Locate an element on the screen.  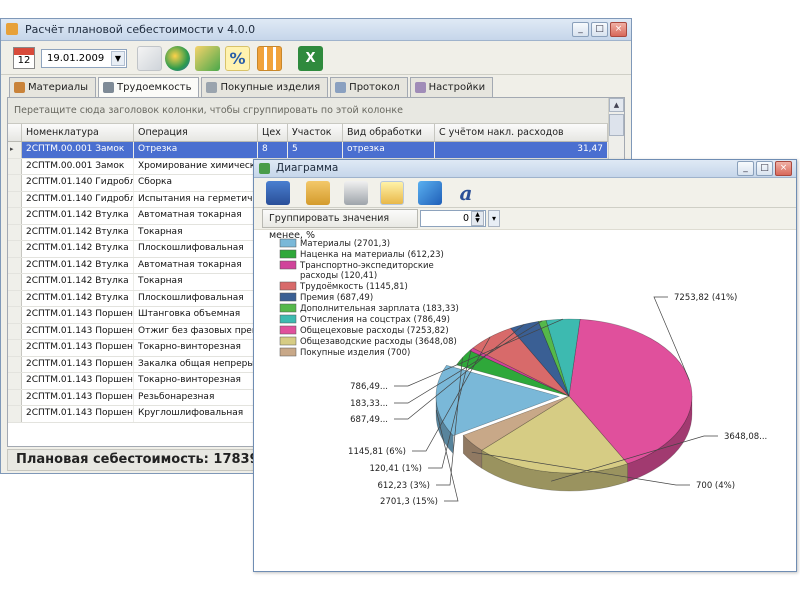
clipboard-icon is located at coordinates (318, 193).